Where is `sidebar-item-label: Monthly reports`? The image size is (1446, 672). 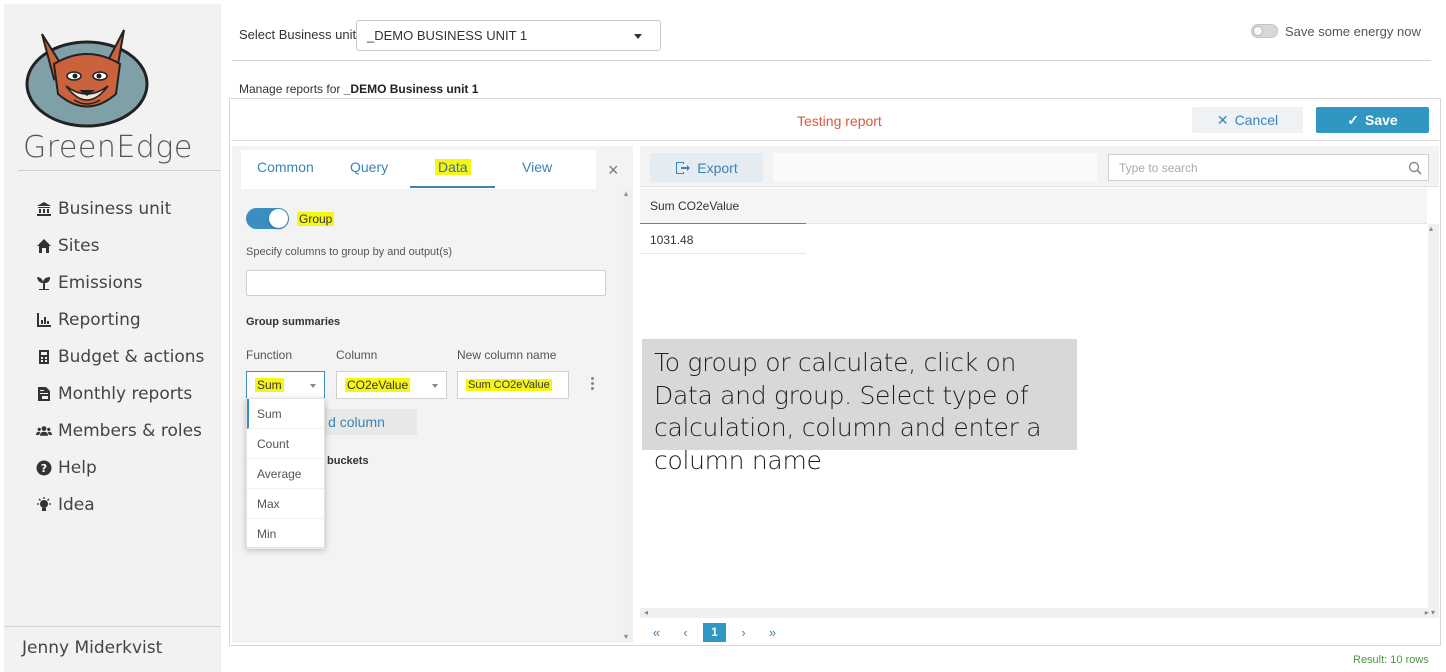
sidebar-item-label: Monthly reports is located at coordinates (125, 393).